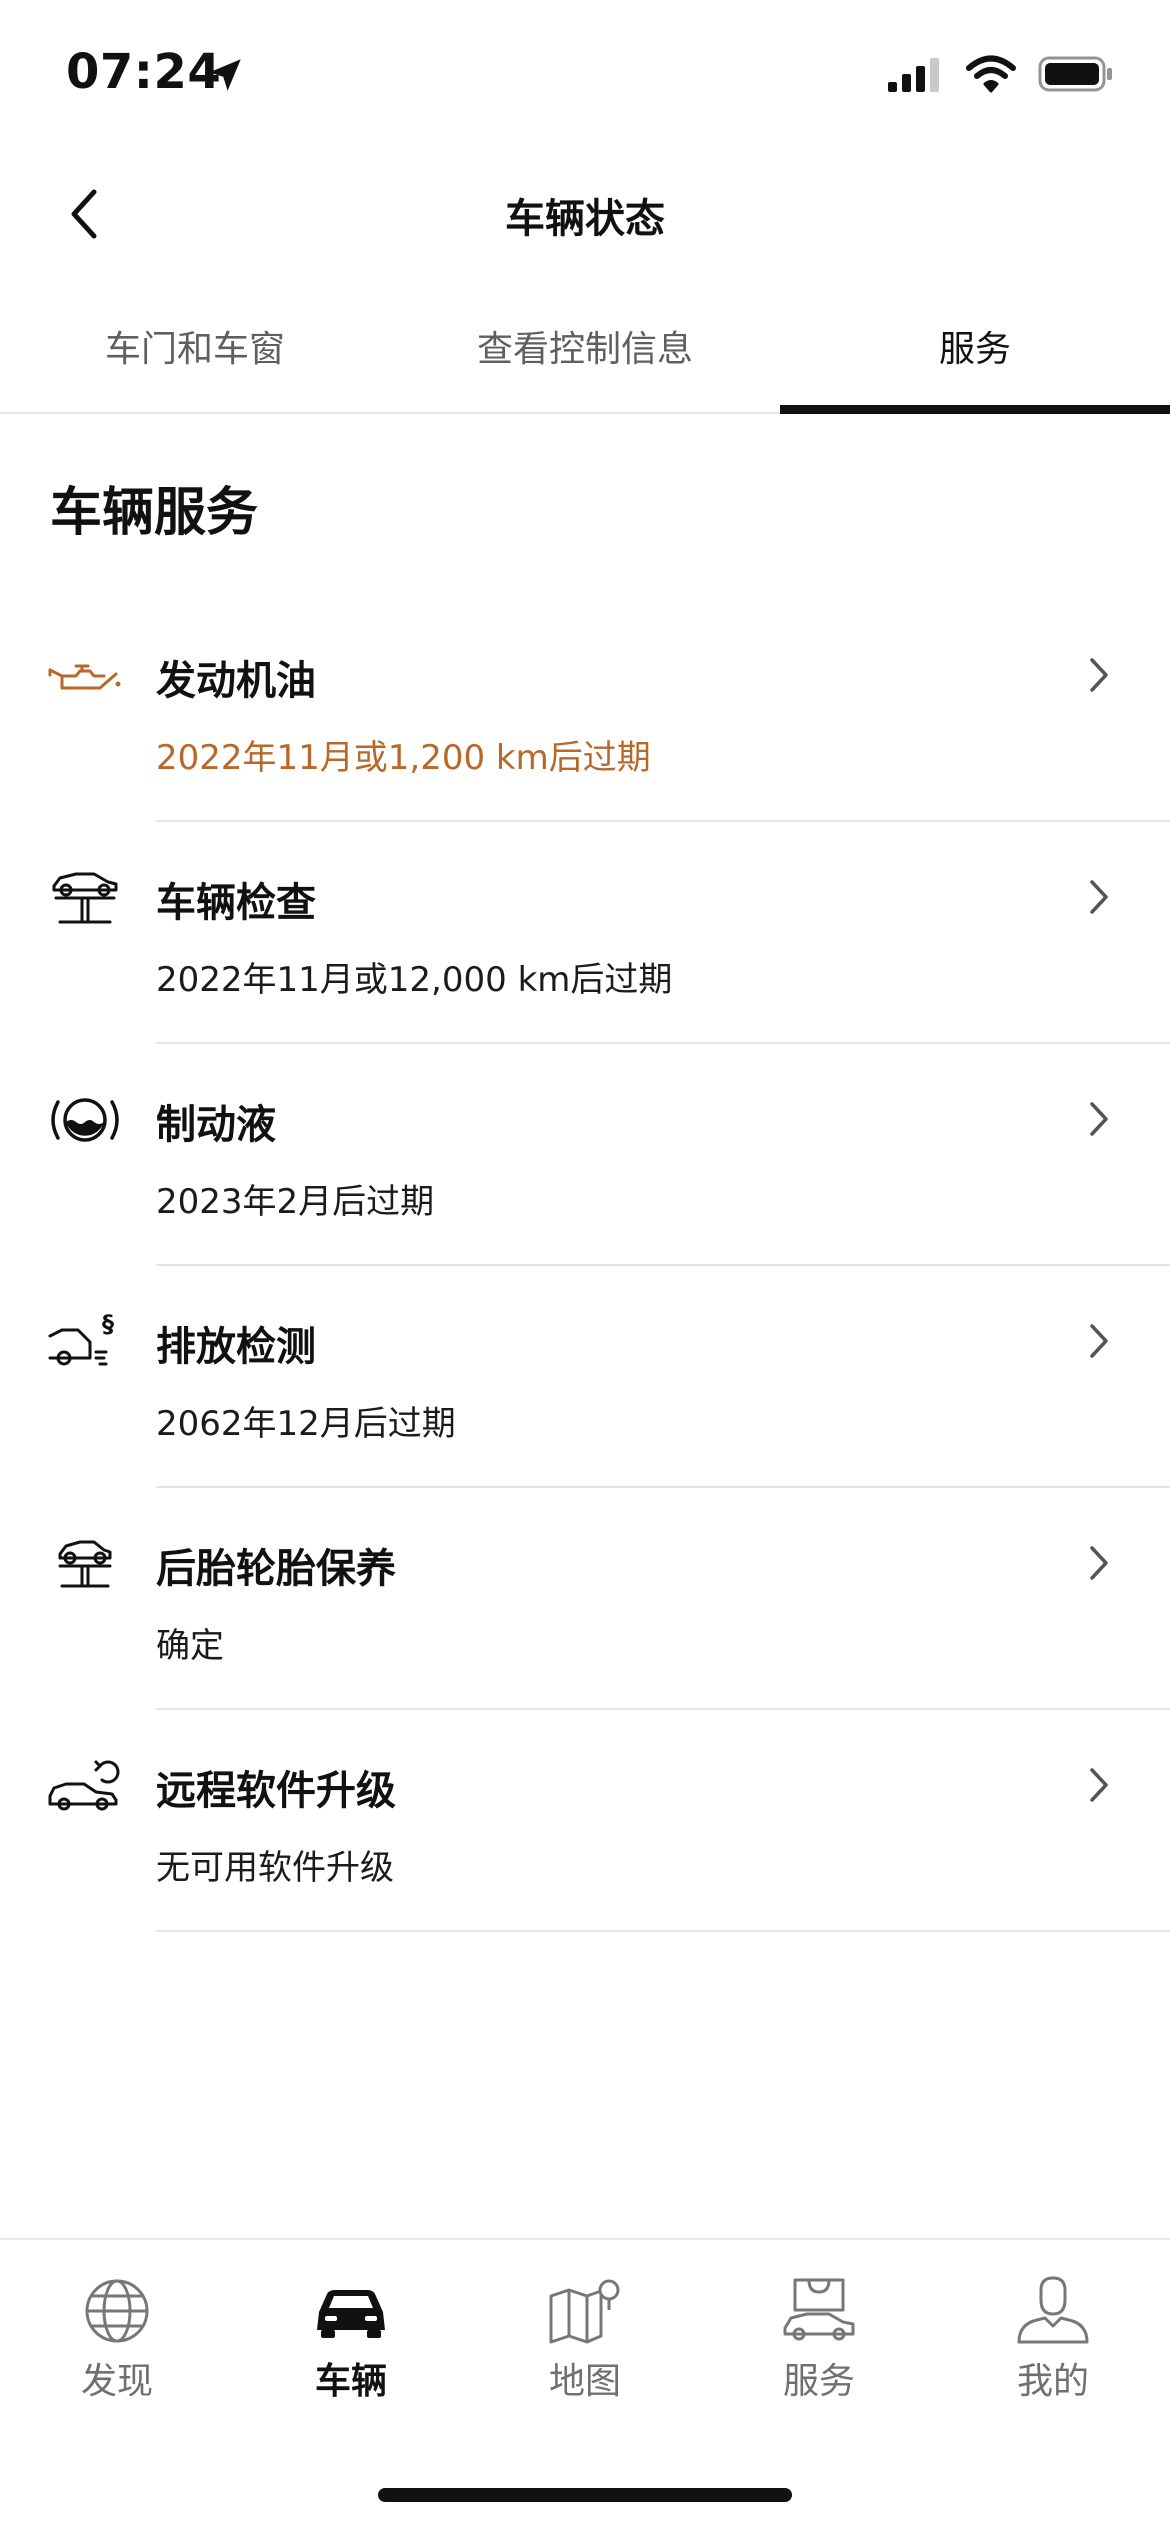  Describe the element at coordinates (350, 2381) in the screenshot. I see `bottom-nav-label: 车辆` at that location.